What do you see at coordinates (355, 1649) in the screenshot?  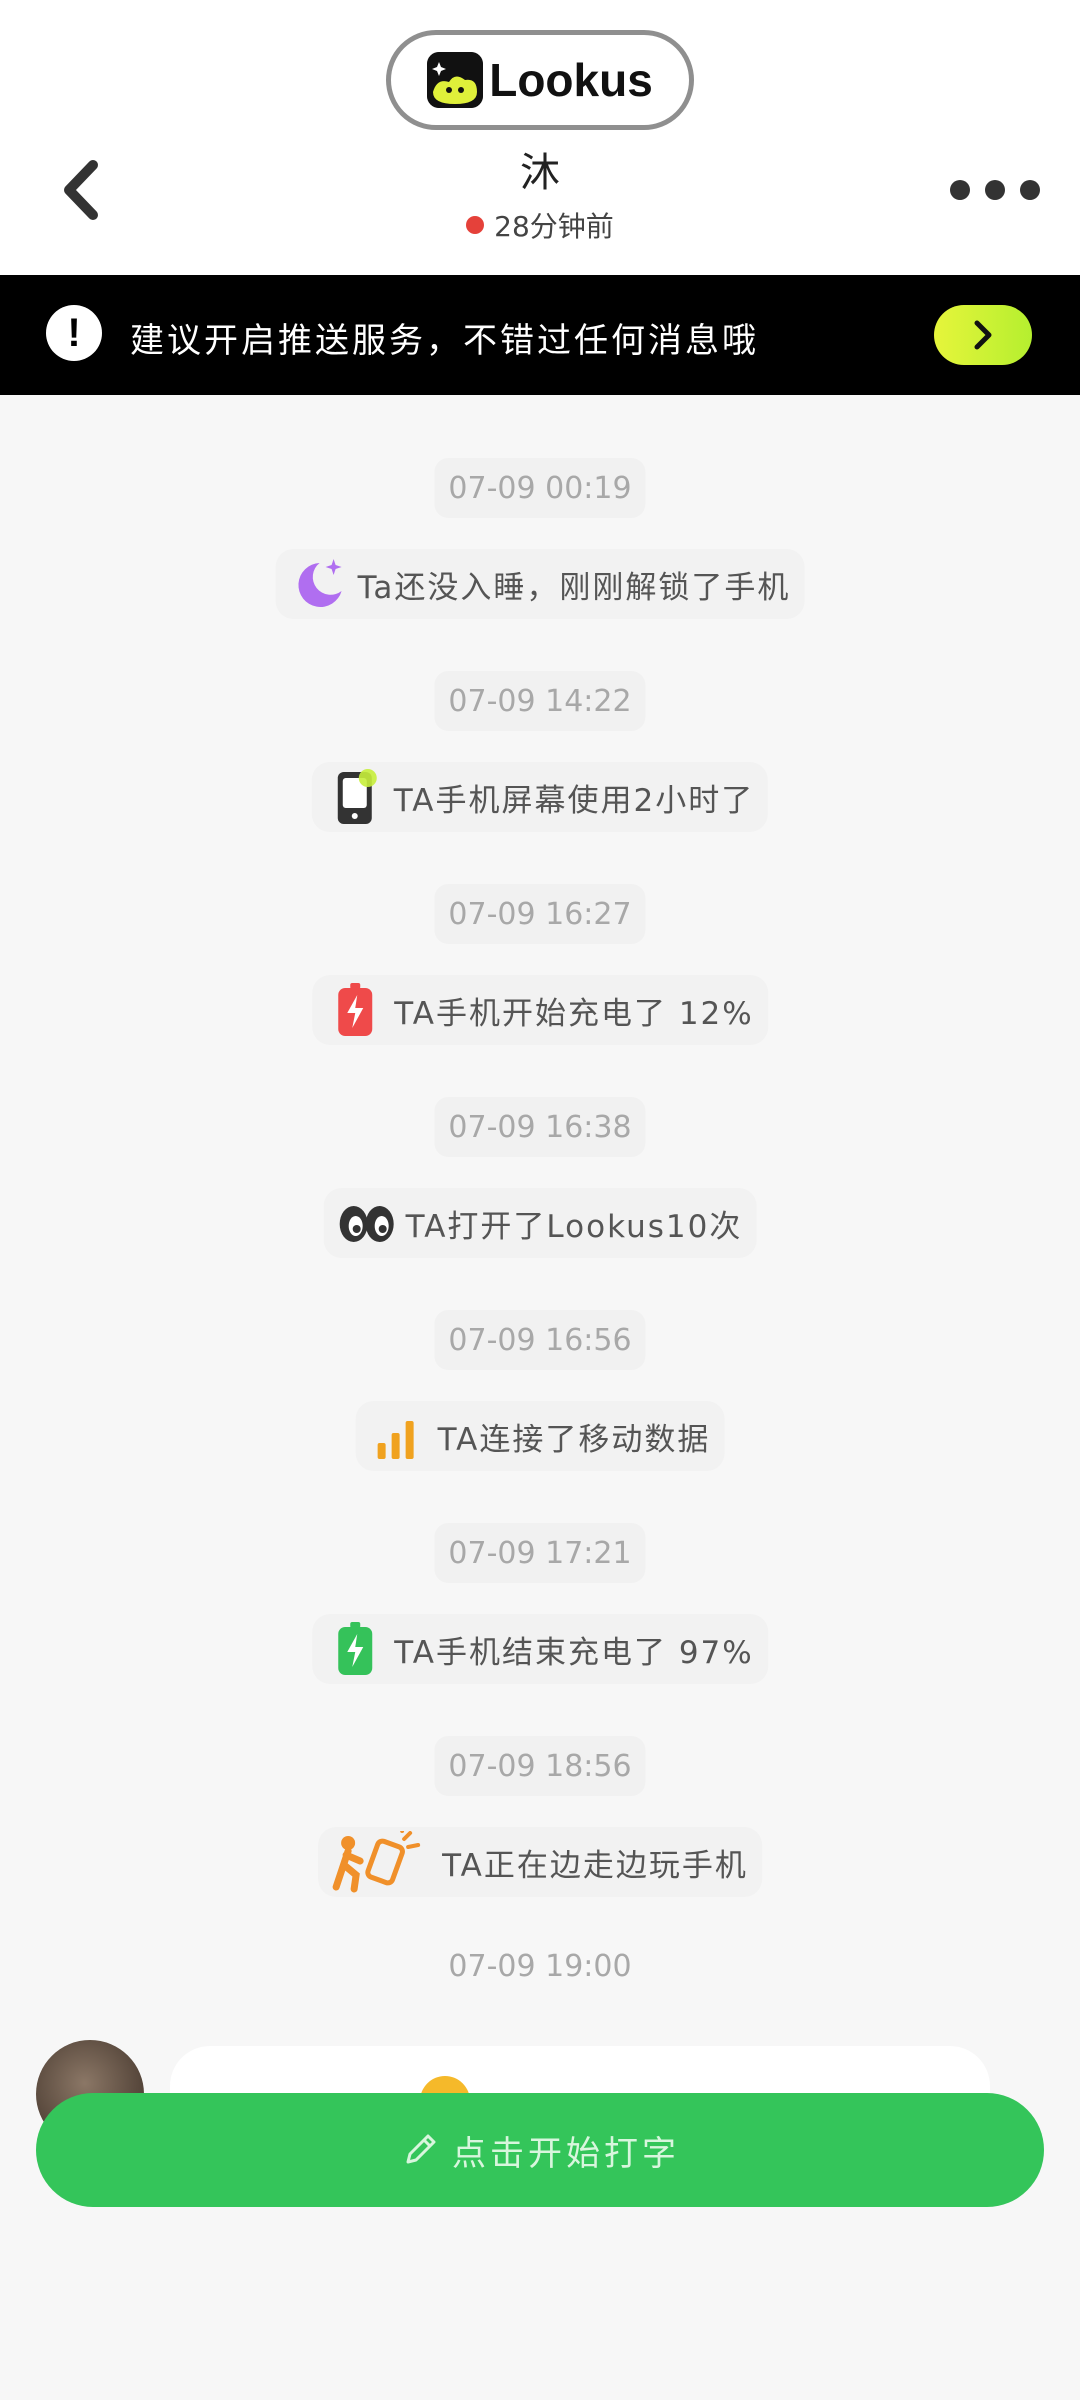 I see `battery-full-charging-icon` at bounding box center [355, 1649].